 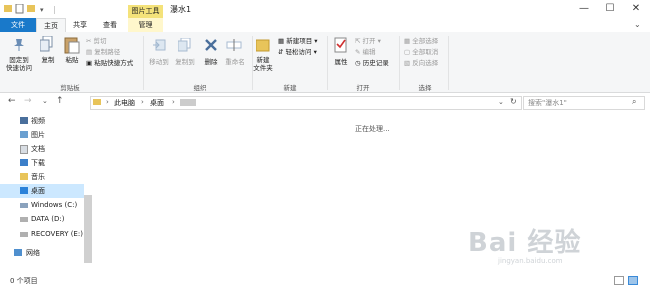 I want to click on up-arrow-icon: ↑, so click(x=60, y=101).